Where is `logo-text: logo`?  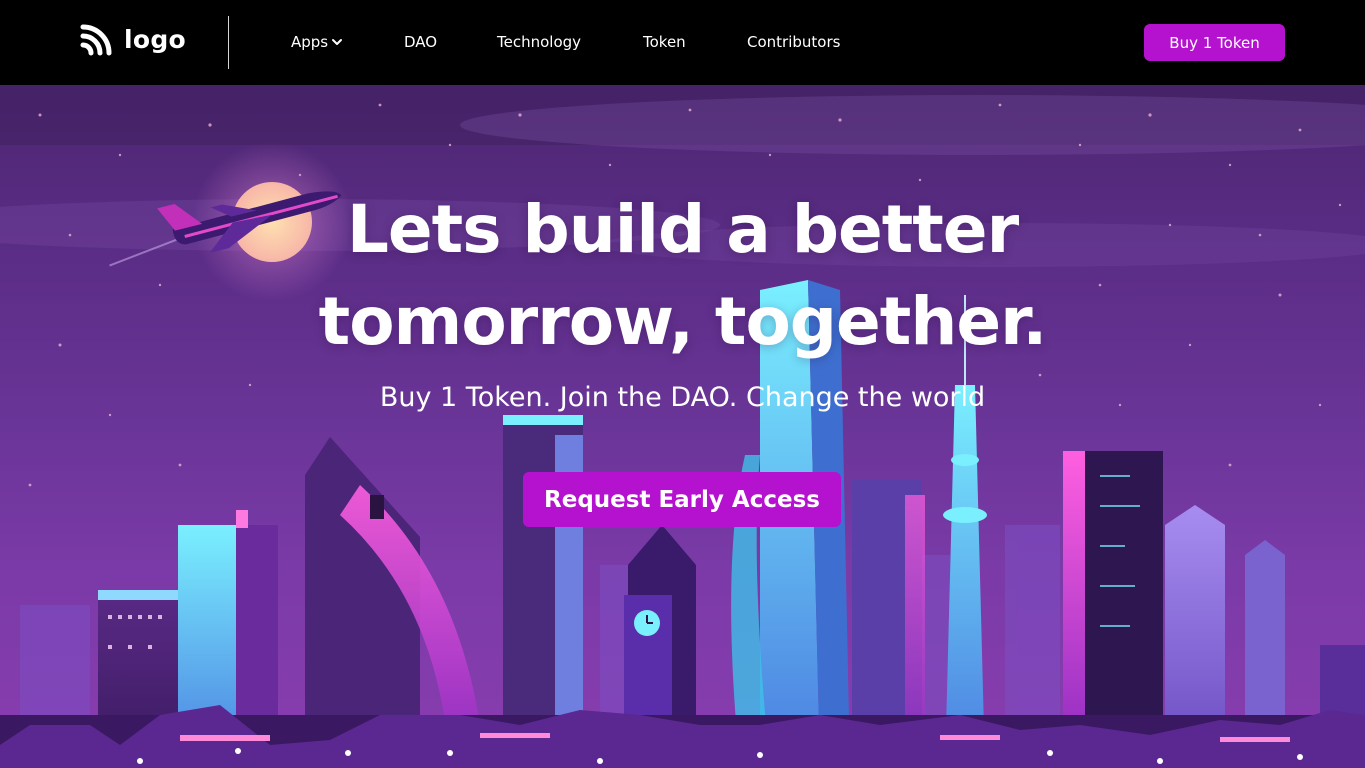
logo-text: logo is located at coordinates (155, 39).